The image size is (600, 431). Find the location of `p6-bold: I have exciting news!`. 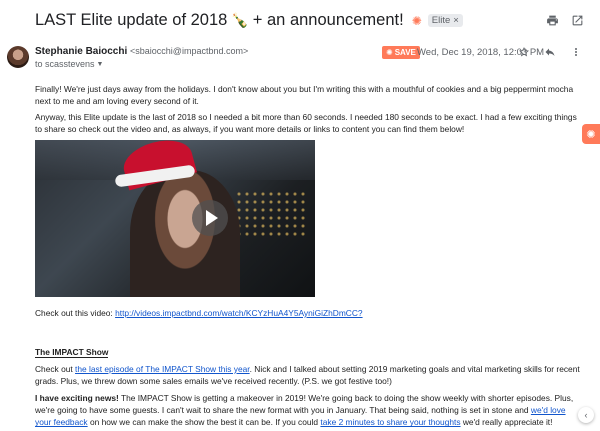

p6-bold: I have exciting news! is located at coordinates (77, 398).